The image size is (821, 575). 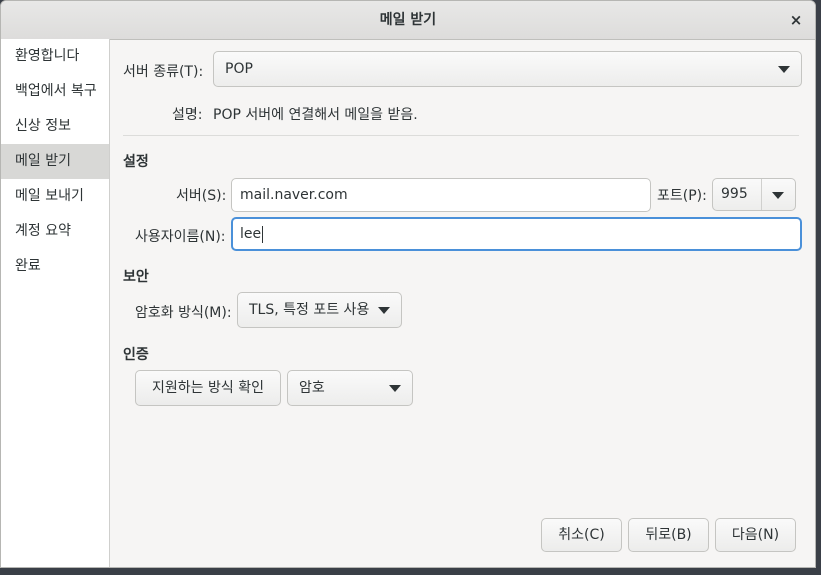 I want to click on next-button: 다음(N), so click(x=755, y=535).